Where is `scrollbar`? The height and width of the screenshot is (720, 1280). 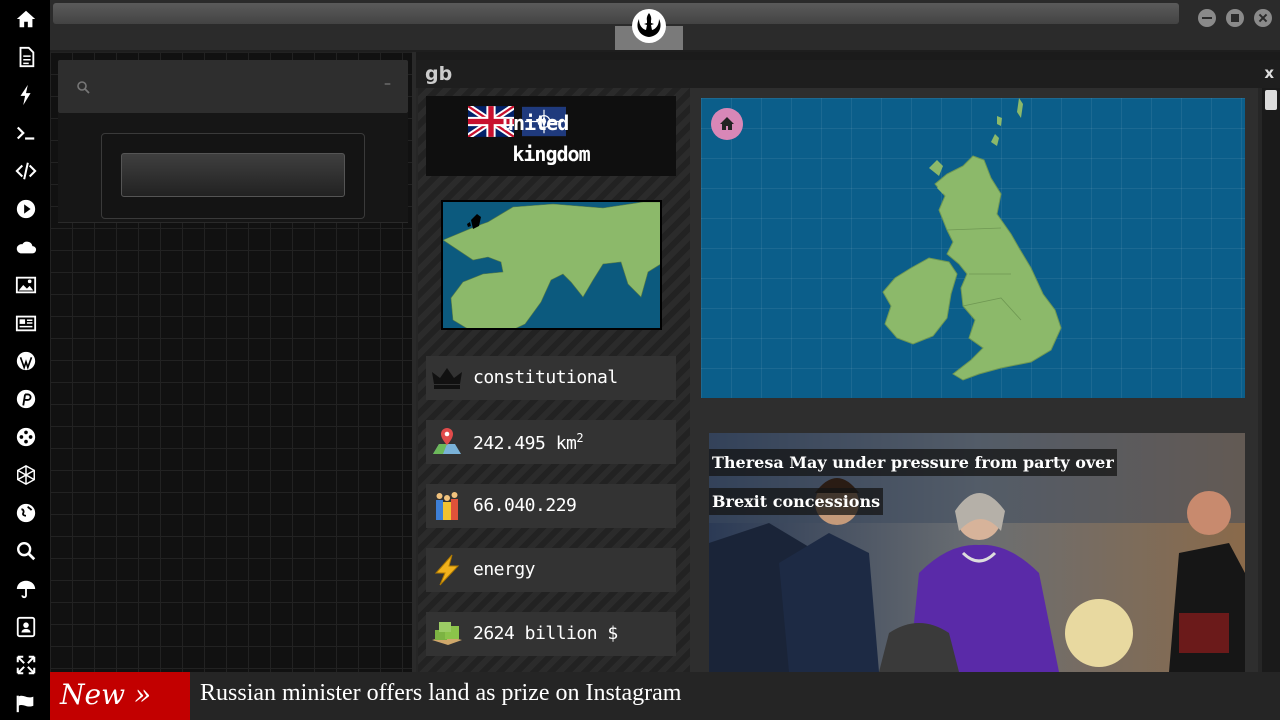
scrollbar is located at coordinates (1271, 380).